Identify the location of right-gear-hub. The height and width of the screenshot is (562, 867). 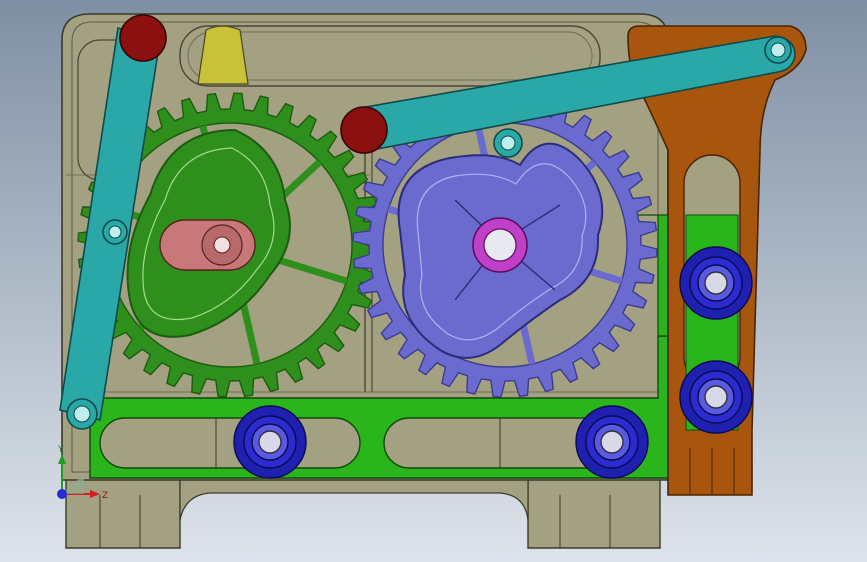
(500, 245).